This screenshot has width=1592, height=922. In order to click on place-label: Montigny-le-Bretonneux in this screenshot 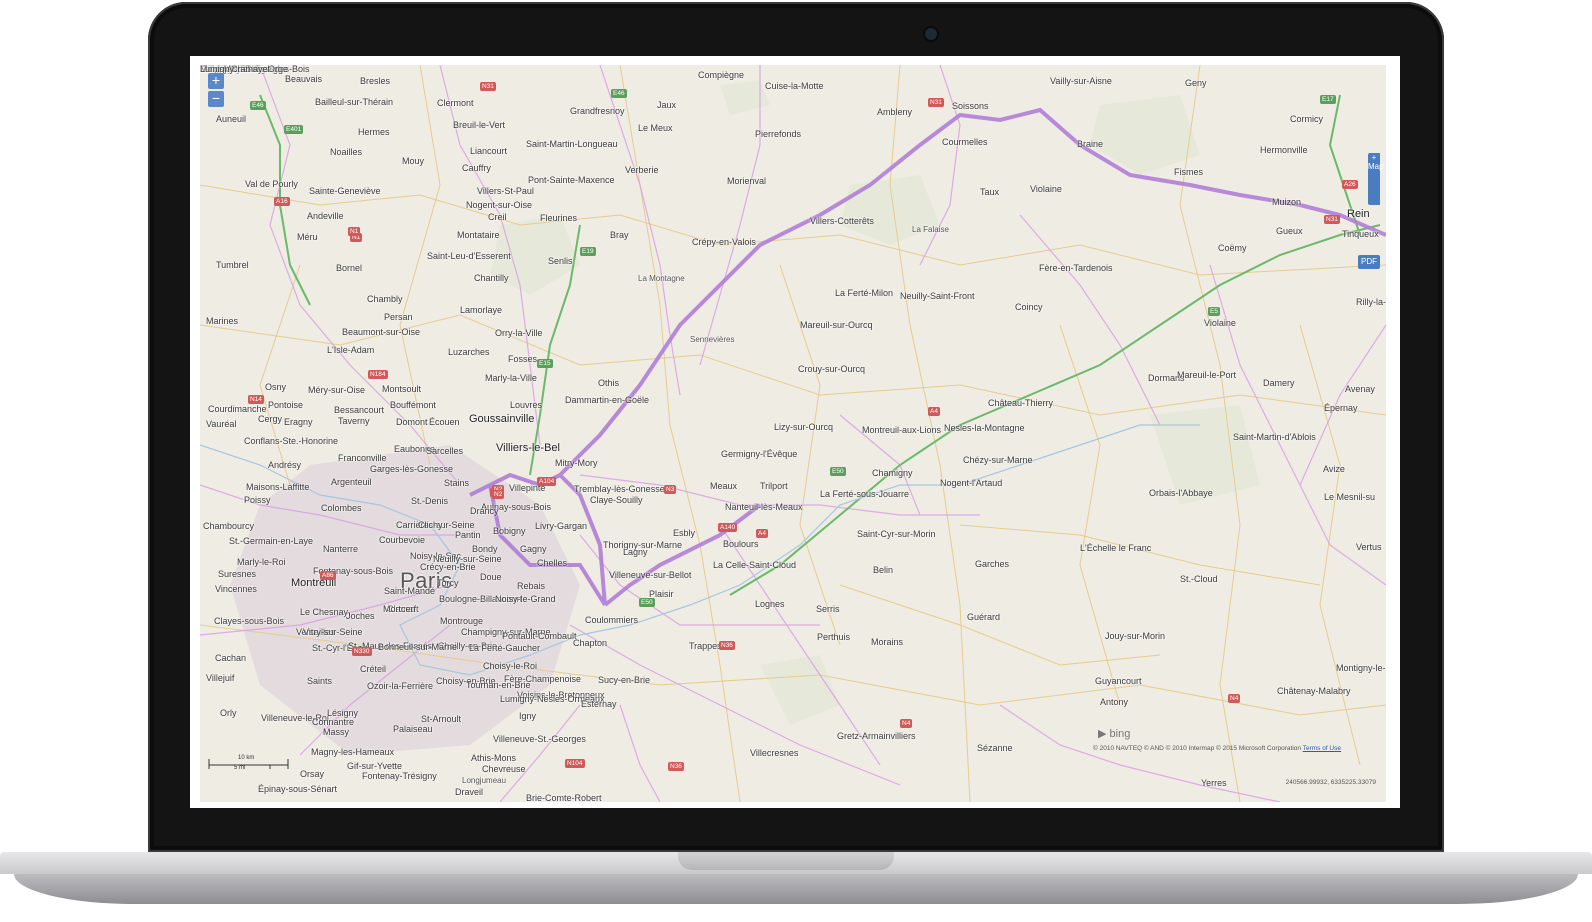, I will do `click(1361, 668)`.